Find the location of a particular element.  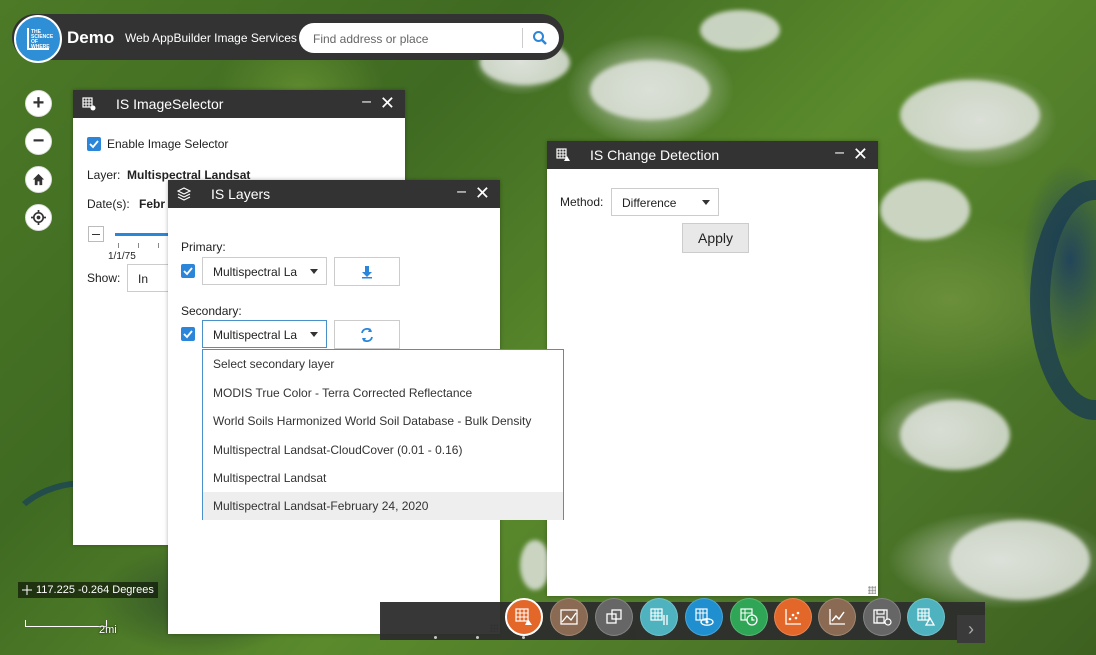

plus-icon: + is located at coordinates (38, 103).